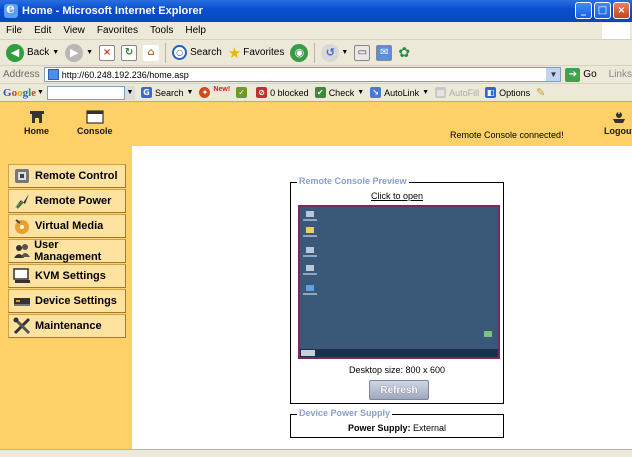 The width and height of the screenshot is (632, 457). I want to click on refresh-button: Refresh, so click(399, 390).